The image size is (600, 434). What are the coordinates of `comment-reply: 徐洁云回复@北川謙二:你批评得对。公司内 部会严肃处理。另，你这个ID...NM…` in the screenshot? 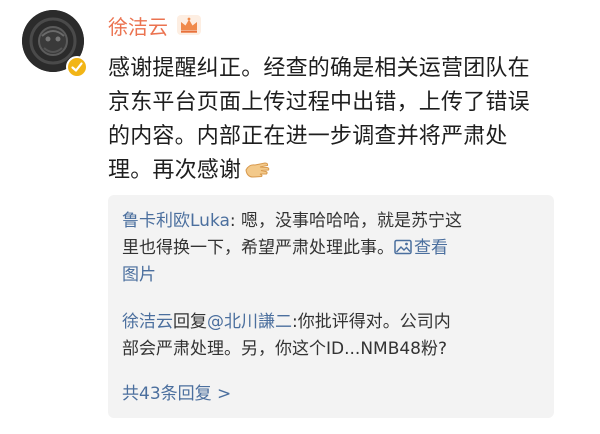 It's located at (337, 336).